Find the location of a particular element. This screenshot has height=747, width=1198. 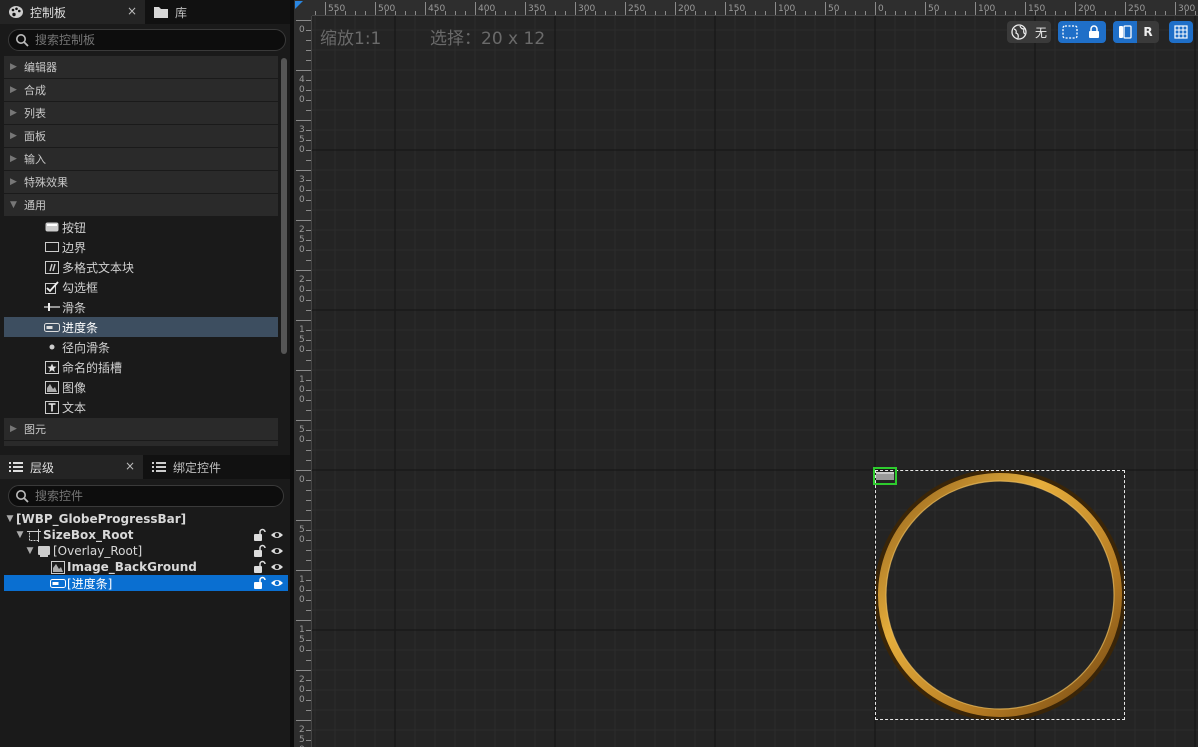

widget-bounds-outline is located at coordinates (1000, 595).